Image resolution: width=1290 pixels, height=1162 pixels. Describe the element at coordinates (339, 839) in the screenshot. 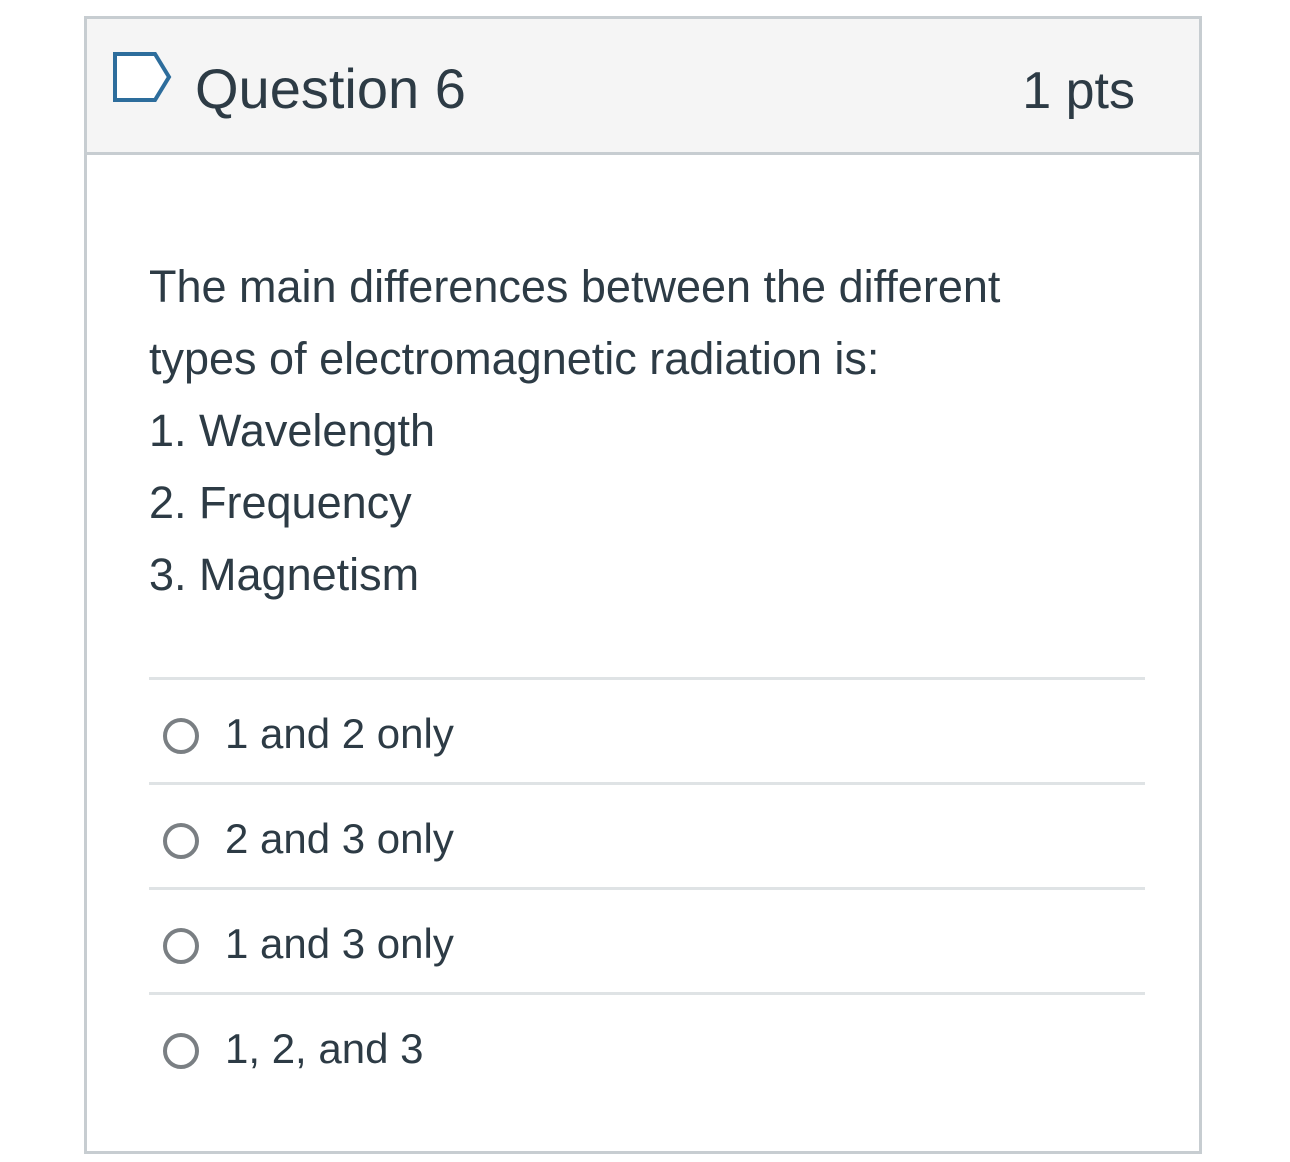

I see `answer-label: 2 and 3 only` at that location.